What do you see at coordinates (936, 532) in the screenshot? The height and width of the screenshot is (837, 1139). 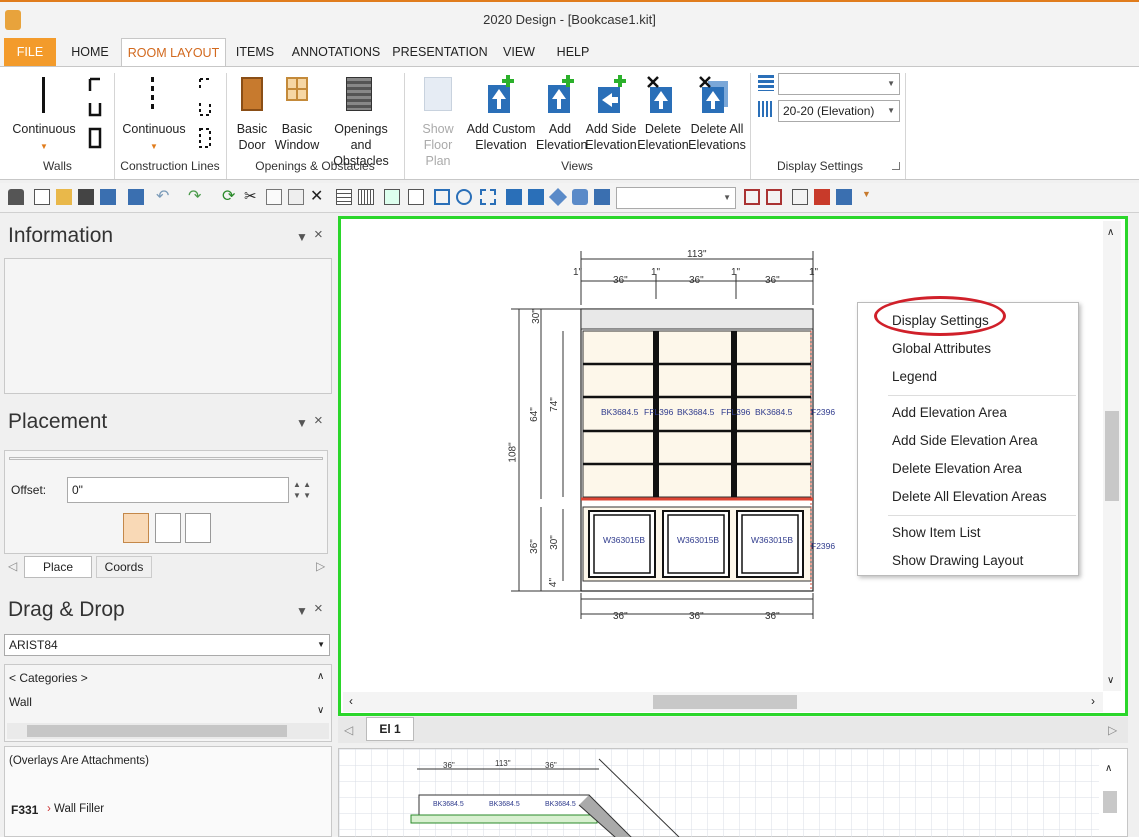 I see `menu-show-item-list: Show Item List` at bounding box center [936, 532].